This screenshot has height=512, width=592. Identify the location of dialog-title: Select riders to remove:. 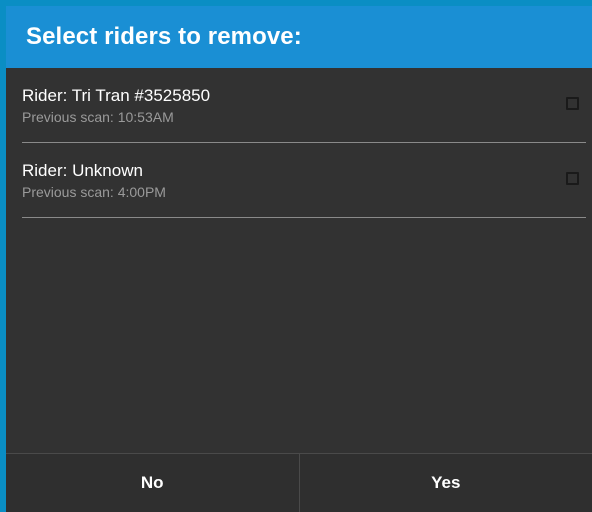
(164, 36).